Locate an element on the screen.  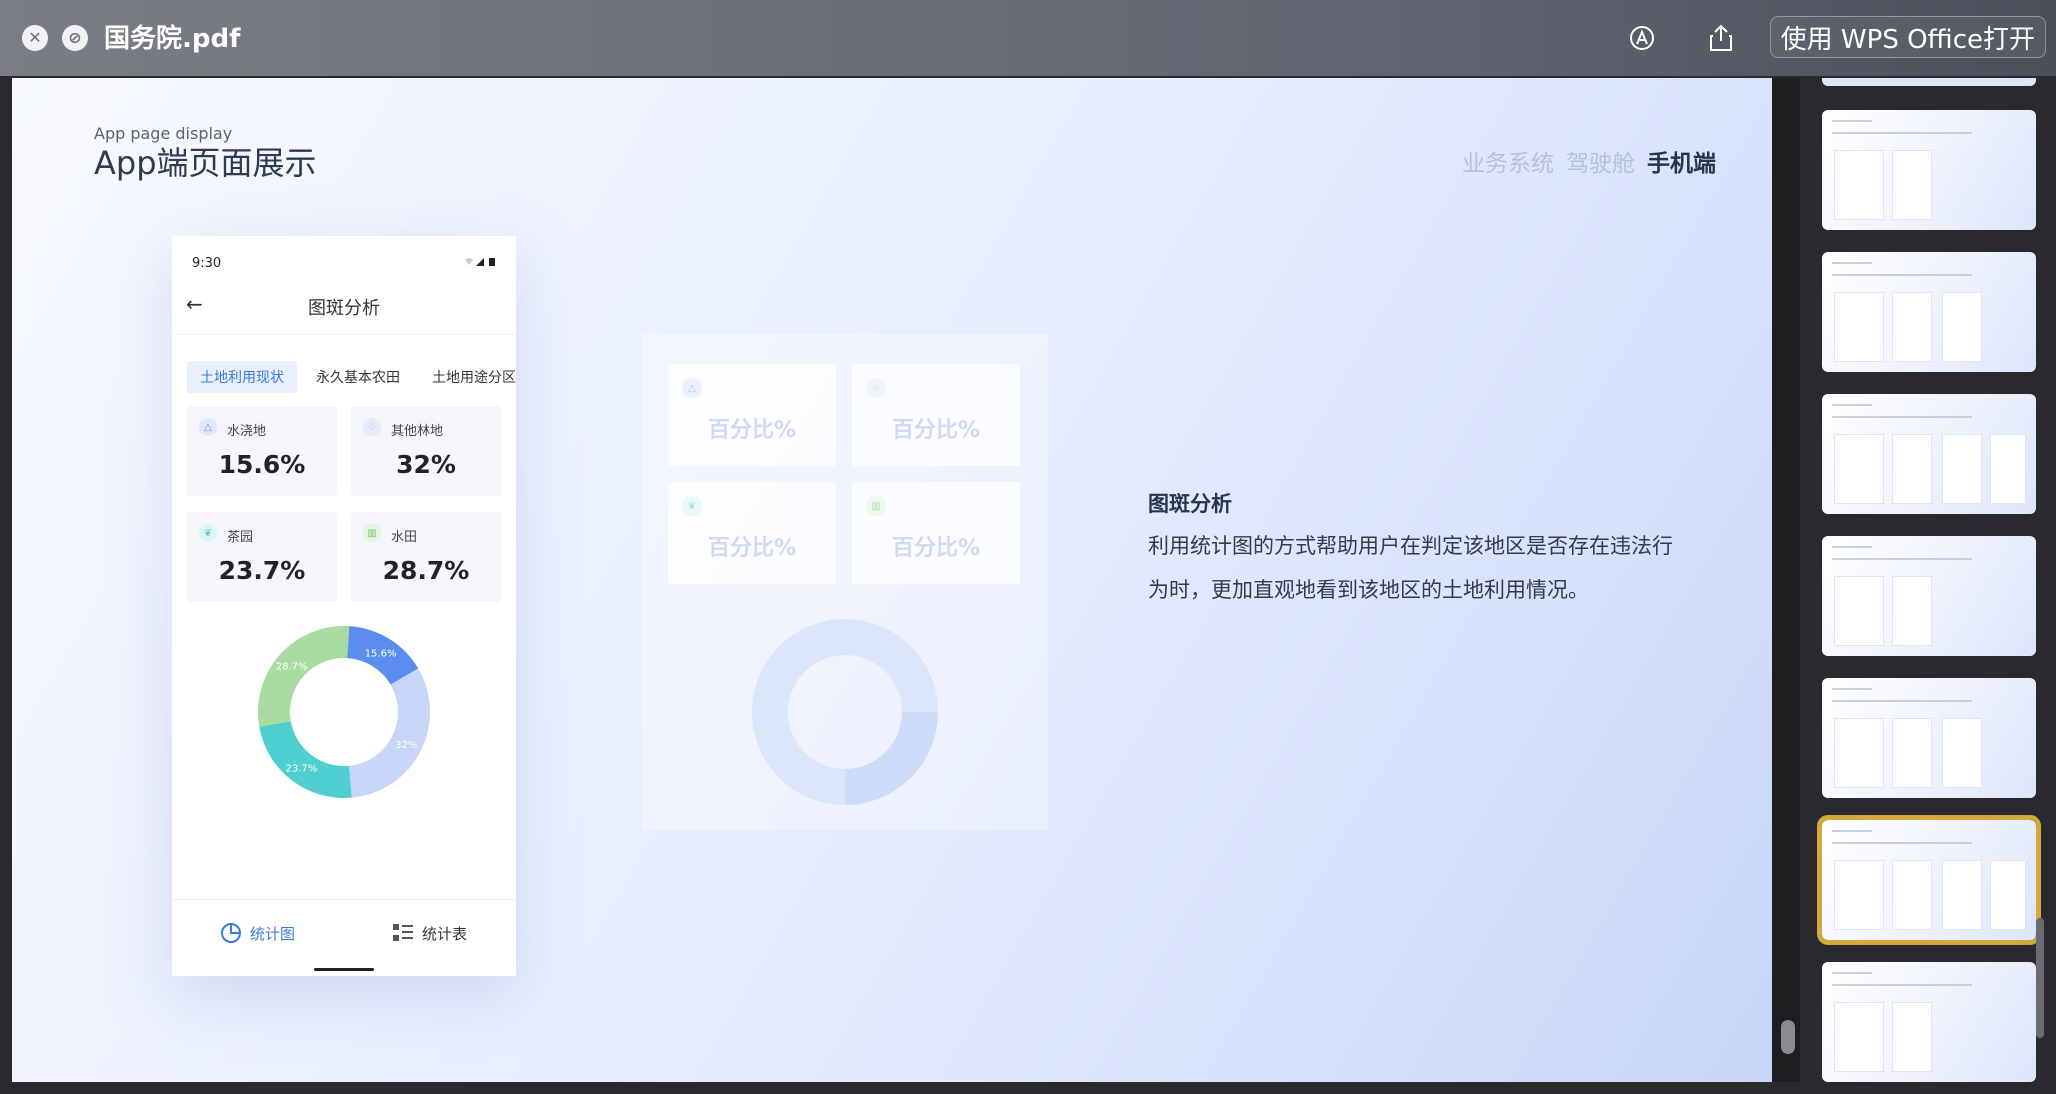
stat-value: 32% is located at coordinates (426, 464).